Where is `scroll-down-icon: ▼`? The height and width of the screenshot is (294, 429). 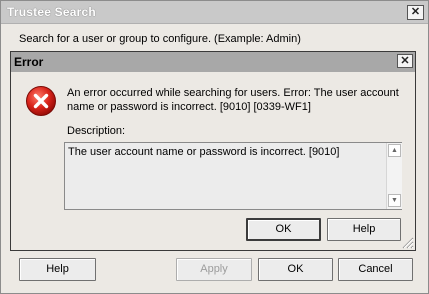
scroll-down-icon: ▼ is located at coordinates (394, 200).